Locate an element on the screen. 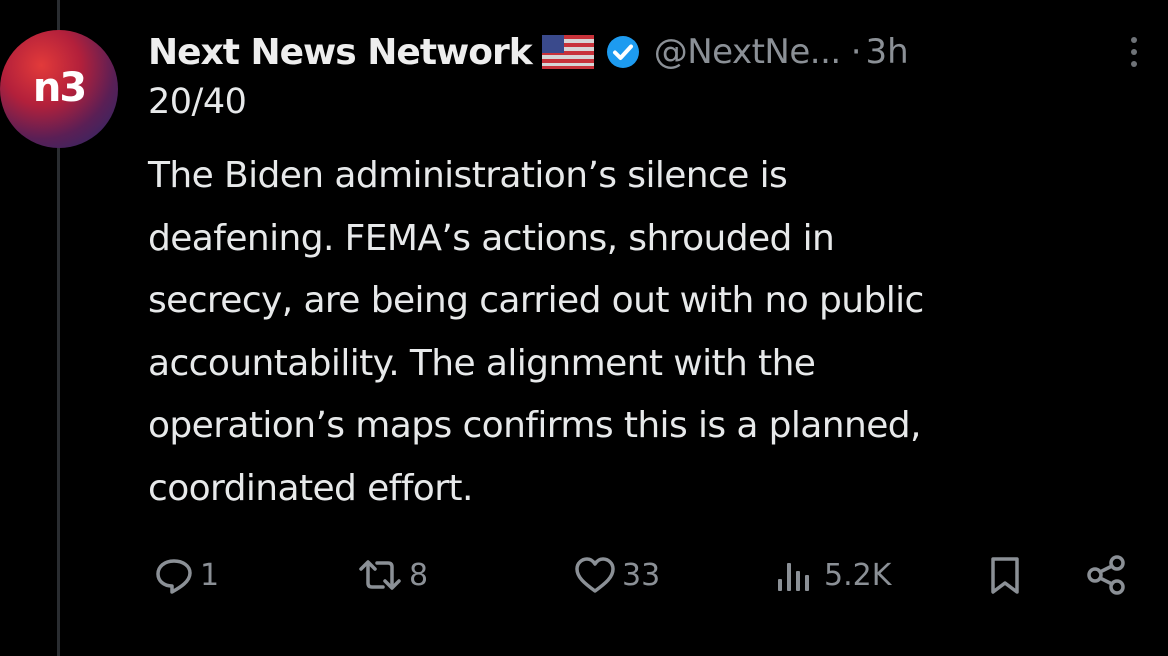  like-count: 33 is located at coordinates (641, 575).